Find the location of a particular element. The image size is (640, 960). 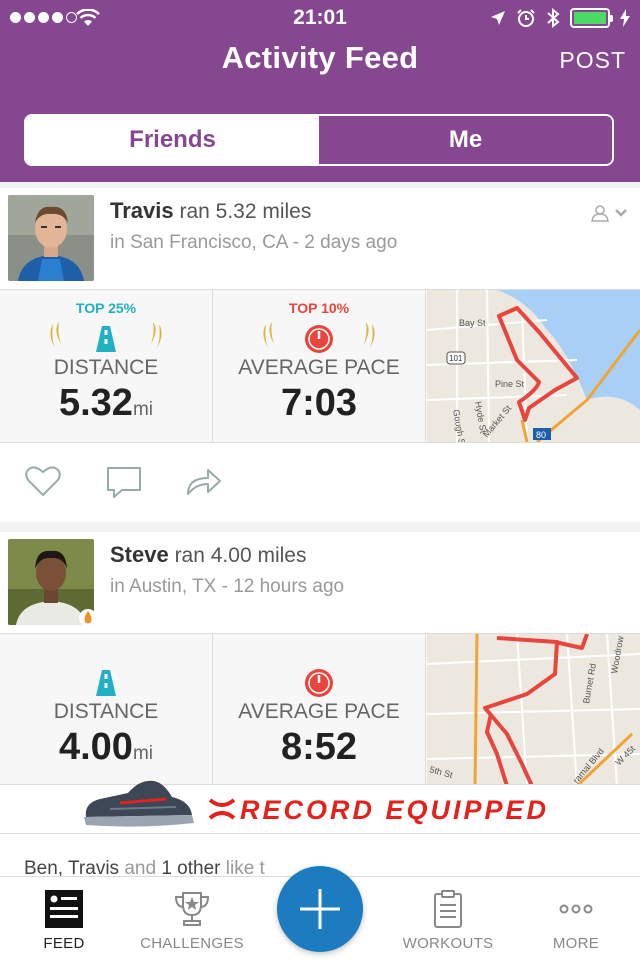

location-time: in San Francisco, CA - 2 days ago is located at coordinates (254, 242).